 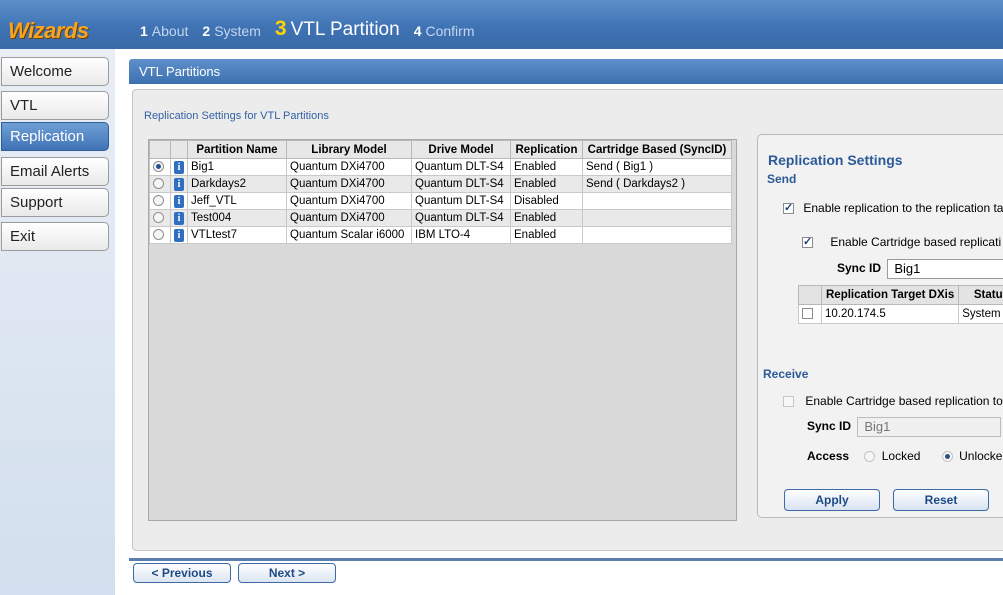 What do you see at coordinates (160, 149) in the screenshot?
I see `select-column-header` at bounding box center [160, 149].